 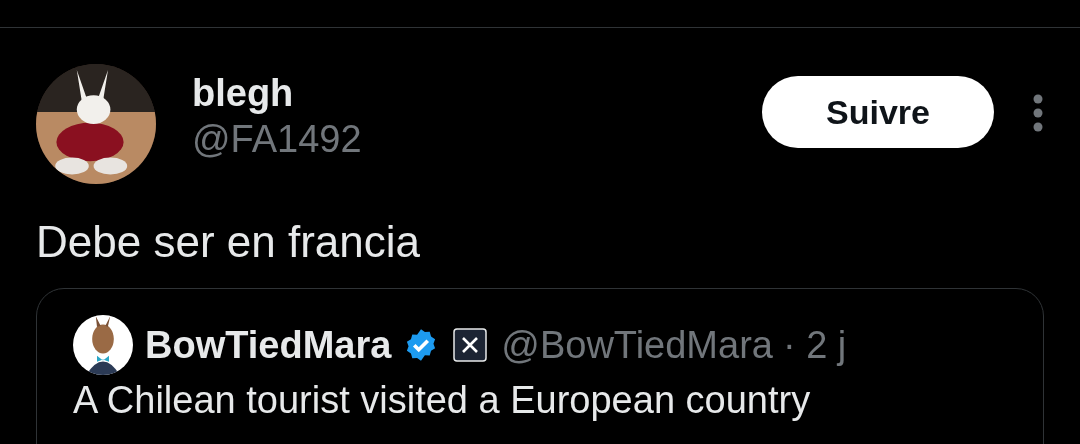 I want to click on more-options-icon, so click(x=1038, y=113).